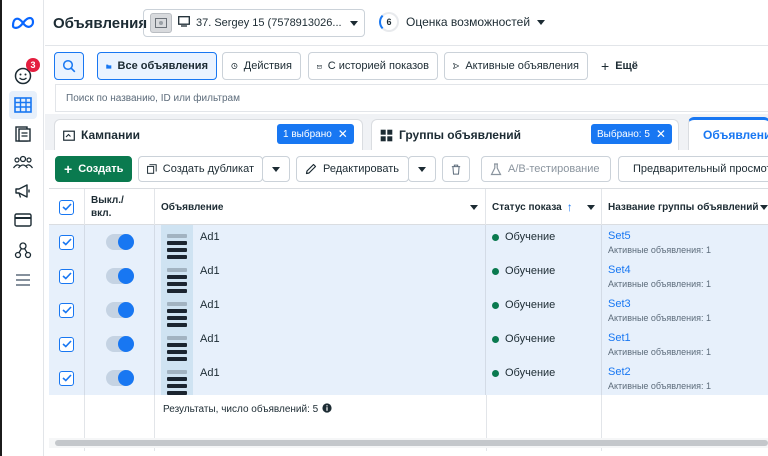 This screenshot has width=768, height=456. Describe the element at coordinates (200, 169) in the screenshot. I see `duplicate-button: Создать дубликат` at that location.